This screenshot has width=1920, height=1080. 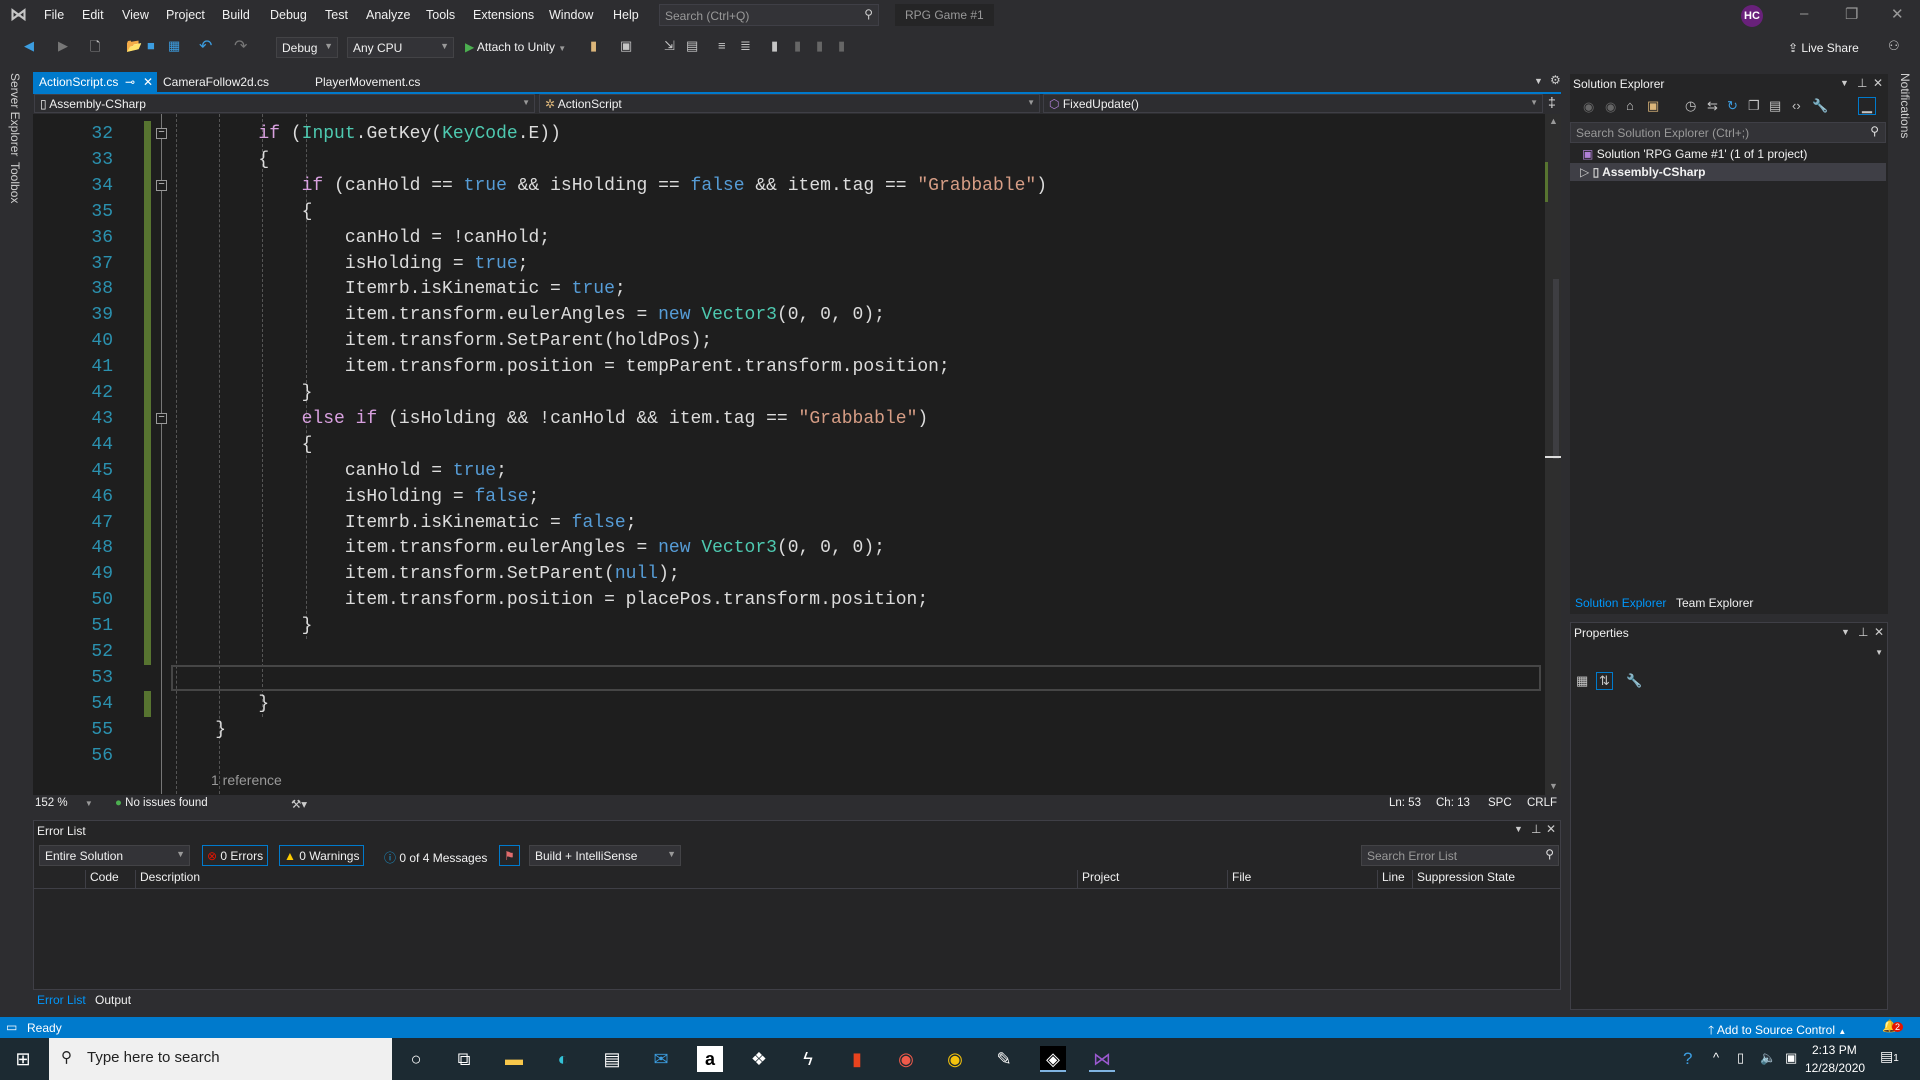 What do you see at coordinates (29, 46) in the screenshot?
I see `navigate-back-icon: ◀` at bounding box center [29, 46].